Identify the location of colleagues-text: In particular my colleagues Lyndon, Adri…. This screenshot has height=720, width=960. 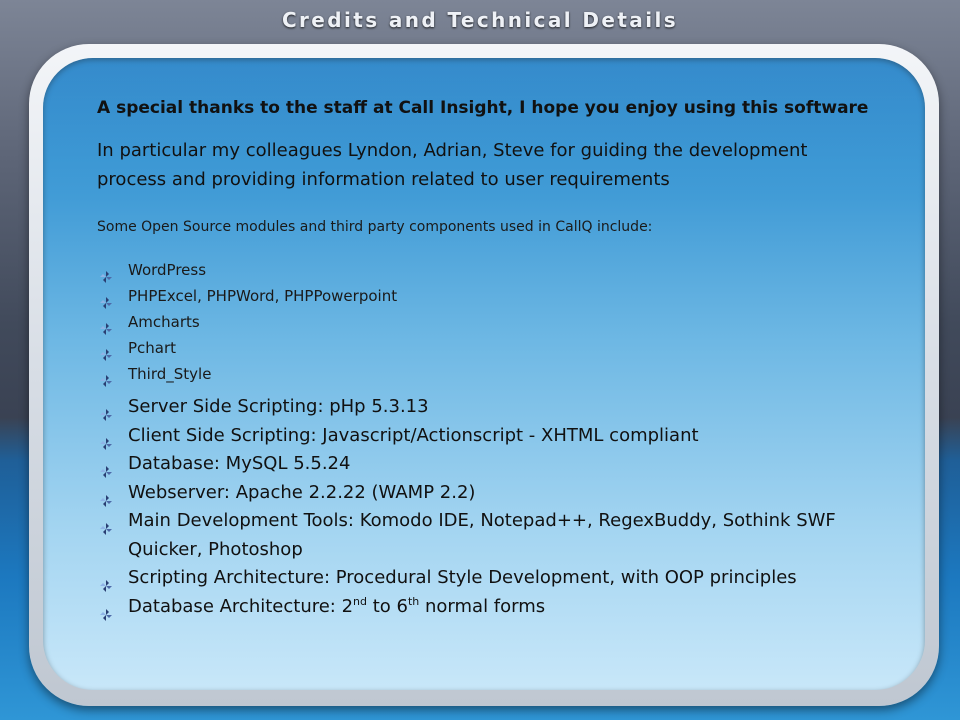
(452, 165).